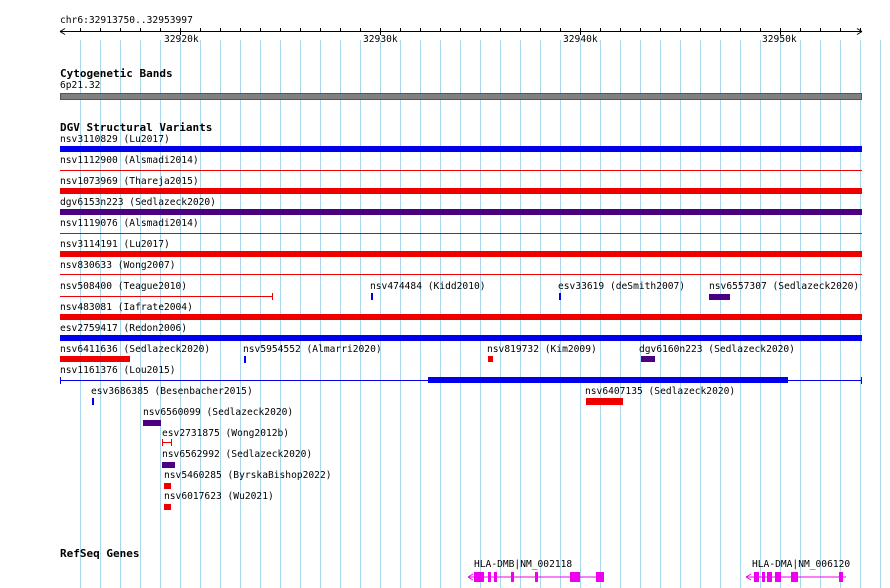 This screenshot has height=588, width=890. What do you see at coordinates (621, 287) in the screenshot?
I see `variant-label: esv33619 (deSmith2007)` at bounding box center [621, 287].